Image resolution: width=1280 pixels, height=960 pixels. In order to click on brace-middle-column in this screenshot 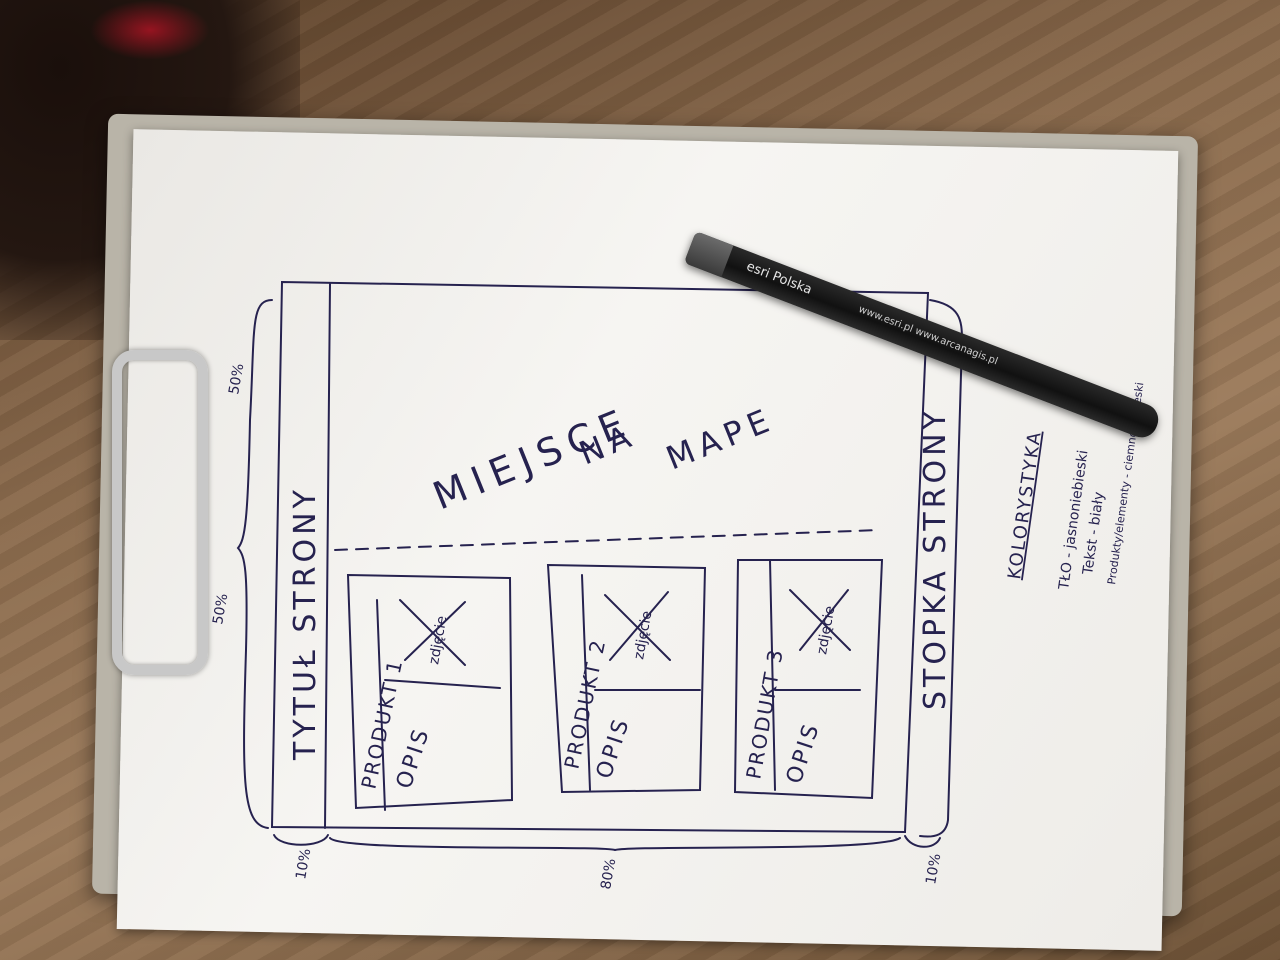, I will do `click(615, 844)`.